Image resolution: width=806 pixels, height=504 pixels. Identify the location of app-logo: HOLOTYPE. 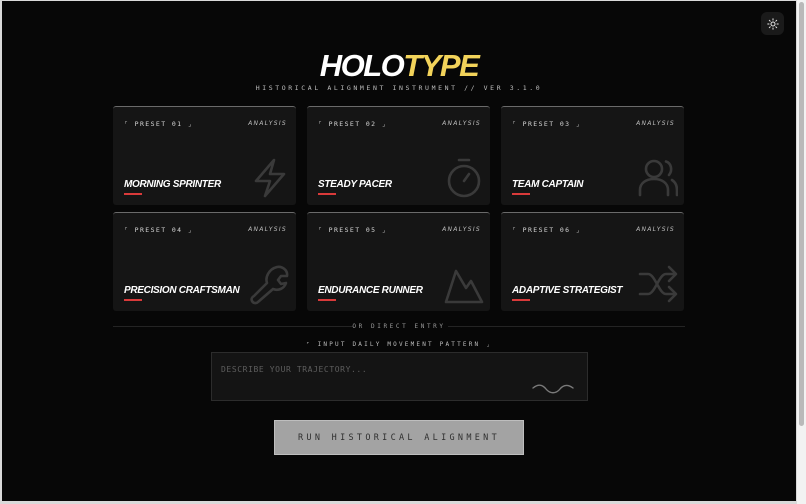
(399, 66).